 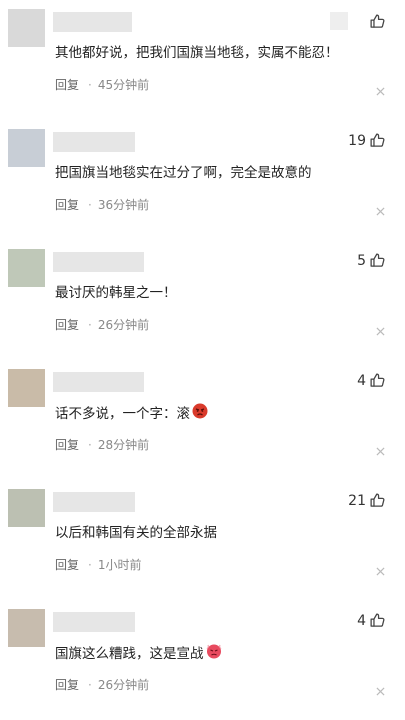 I want to click on timestamp: 36分钟前, so click(x=123, y=205).